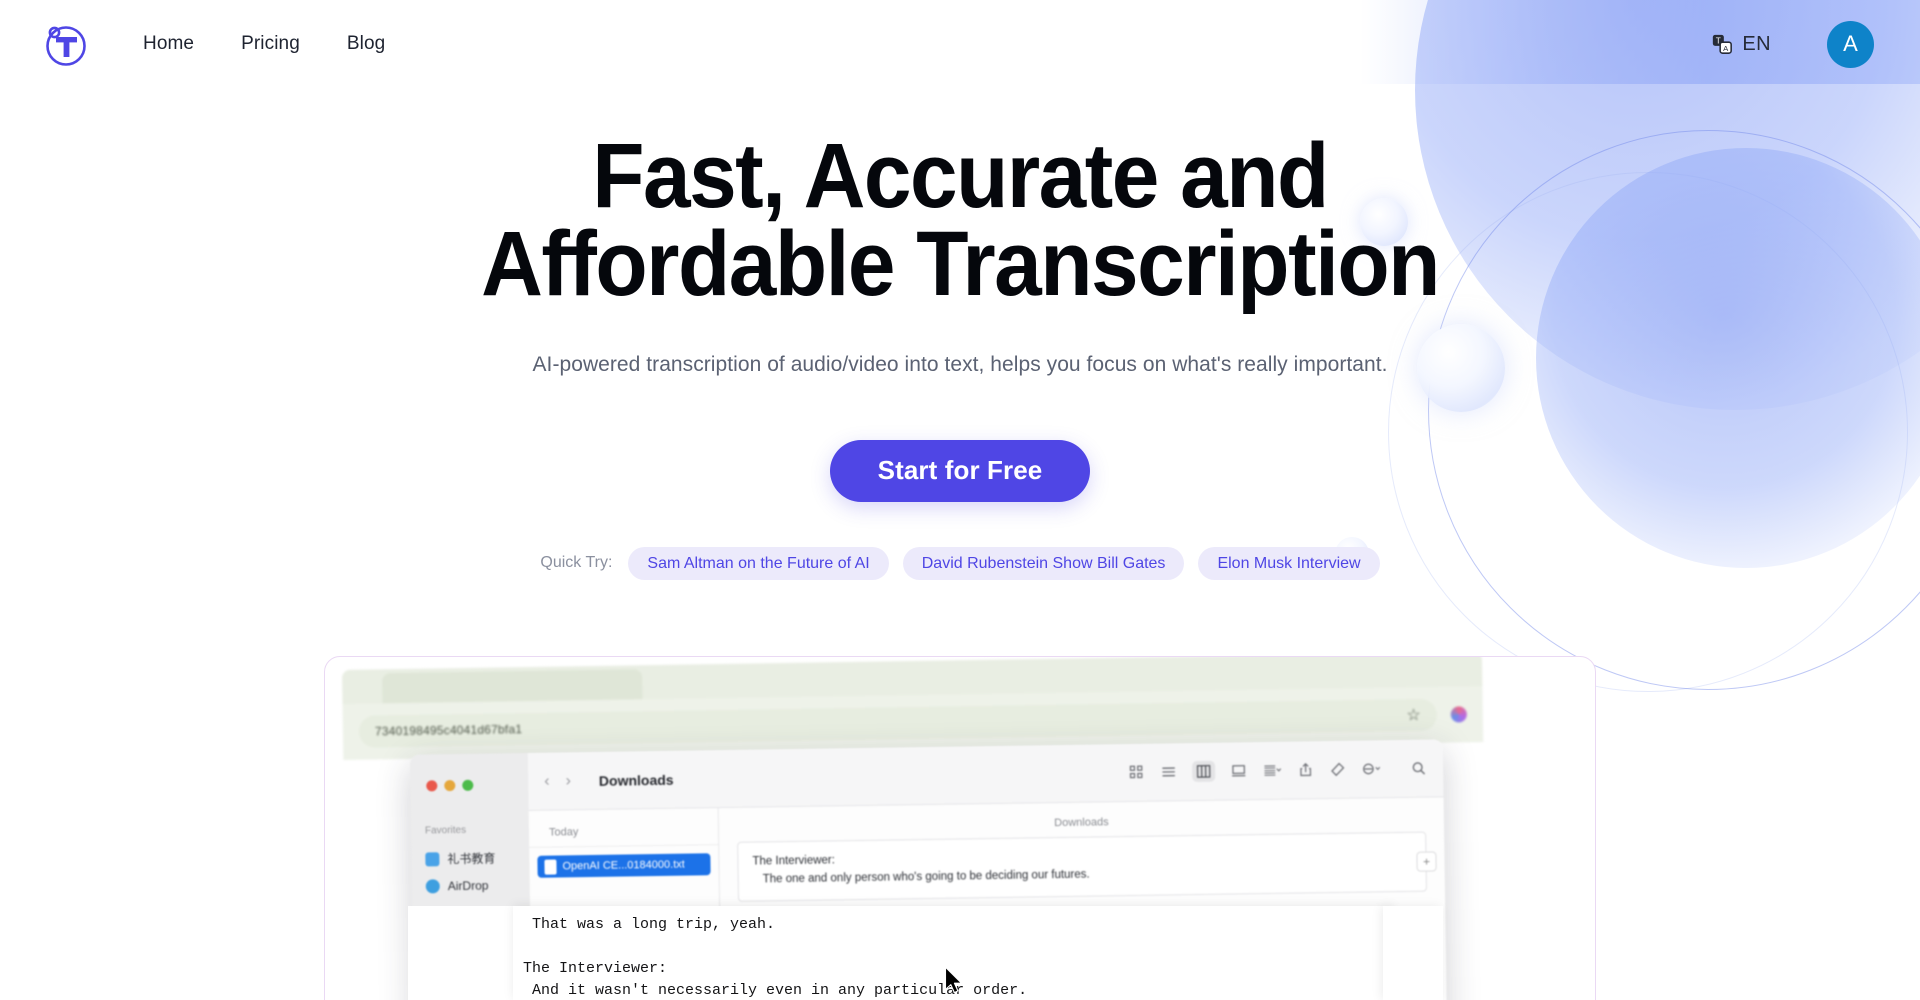 The width and height of the screenshot is (1920, 1000). Describe the element at coordinates (168, 44) in the screenshot. I see `nav-link-home: Home` at that location.